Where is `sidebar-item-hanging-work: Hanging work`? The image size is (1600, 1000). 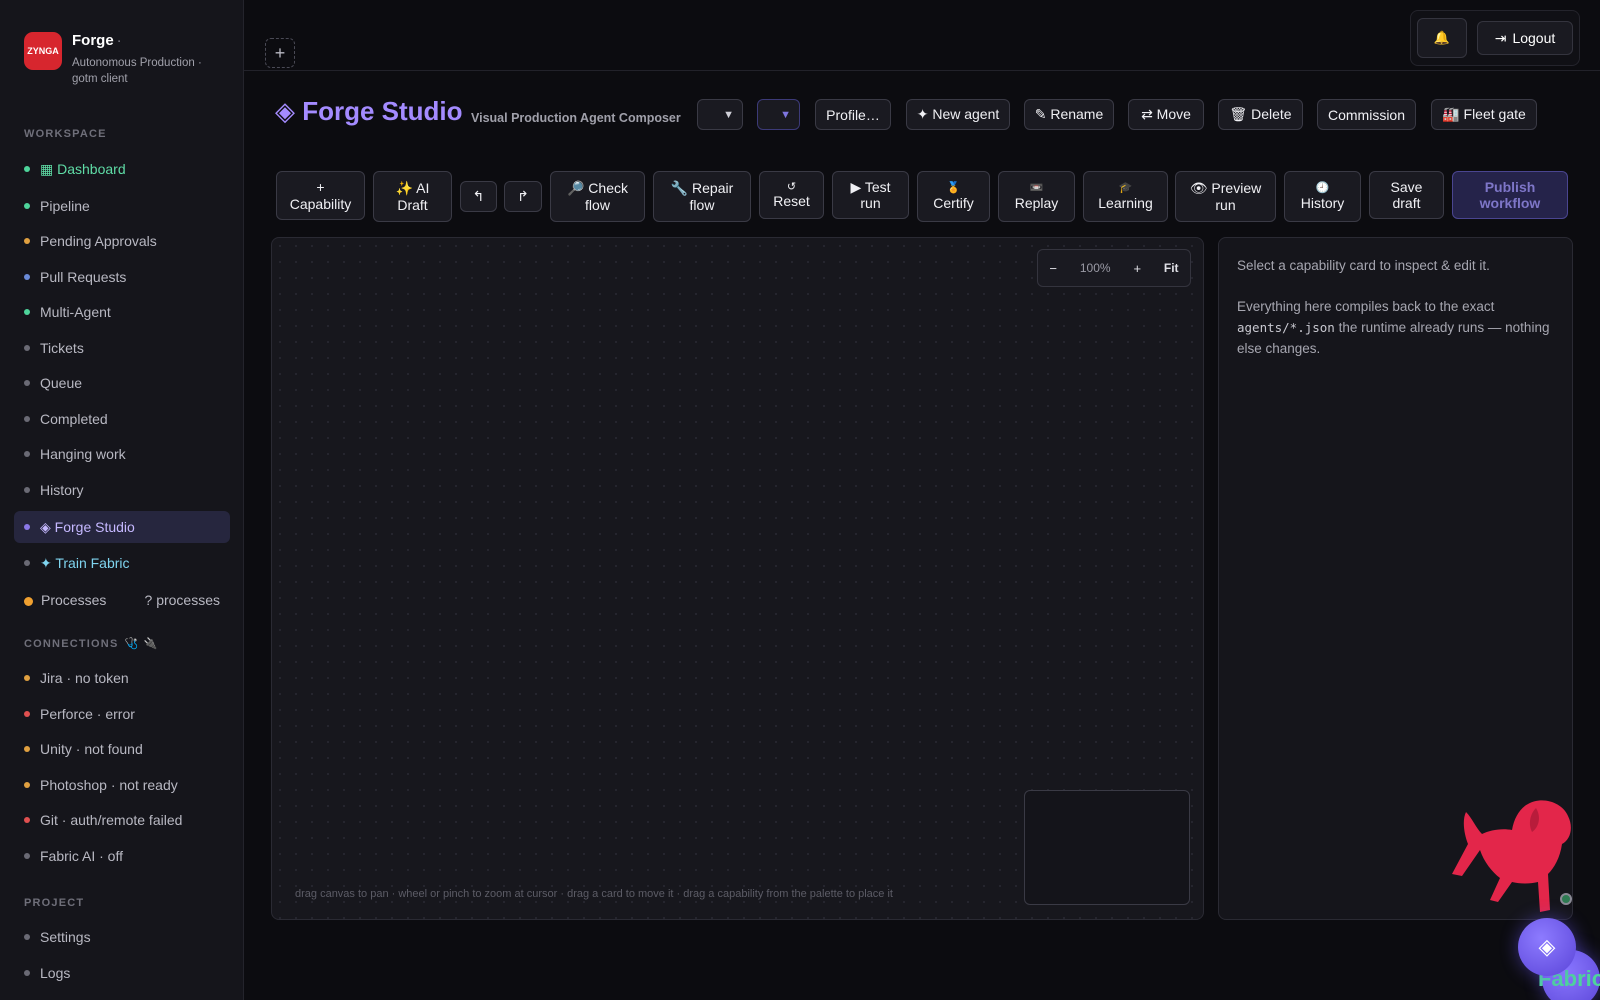 sidebar-item-hanging-work: Hanging work is located at coordinates (122, 454).